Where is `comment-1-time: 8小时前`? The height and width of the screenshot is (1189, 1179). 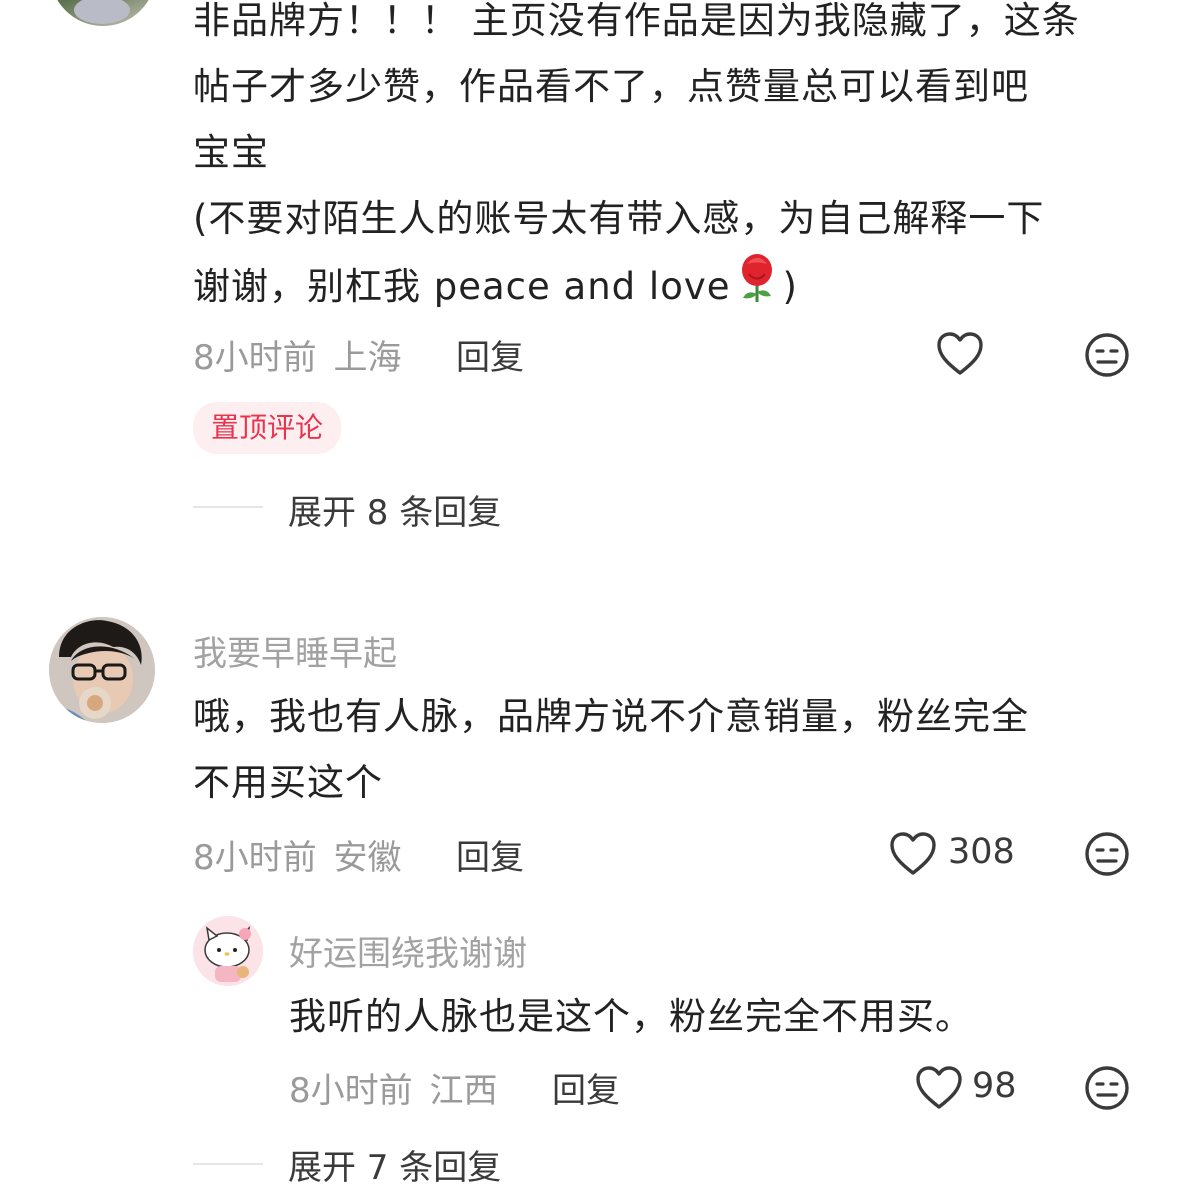
comment-1-time: 8小时前 is located at coordinates (255, 358).